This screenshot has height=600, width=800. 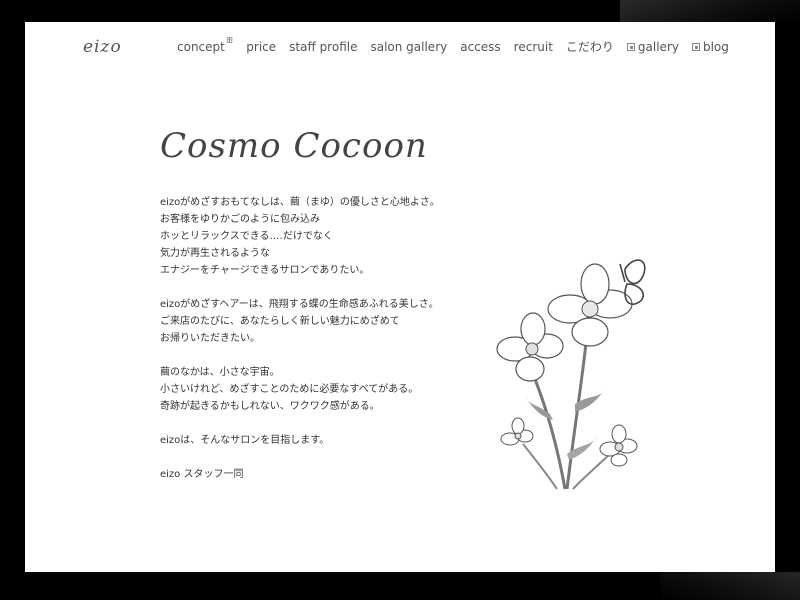 I want to click on text-line: eizoがめざすヘアーは、飛翔する蝶の生命感あふれる美しさ。, so click(x=299, y=304).